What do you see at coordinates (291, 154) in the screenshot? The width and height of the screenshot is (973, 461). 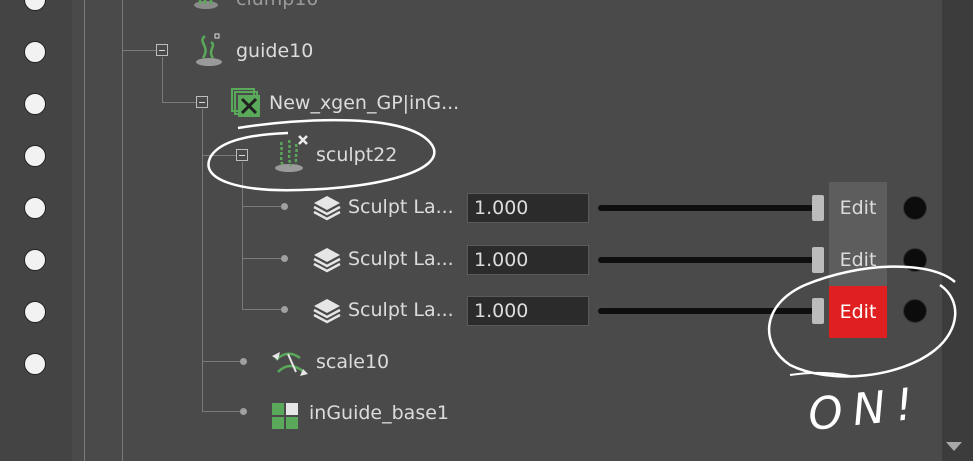 I see `sculpt-icon` at bounding box center [291, 154].